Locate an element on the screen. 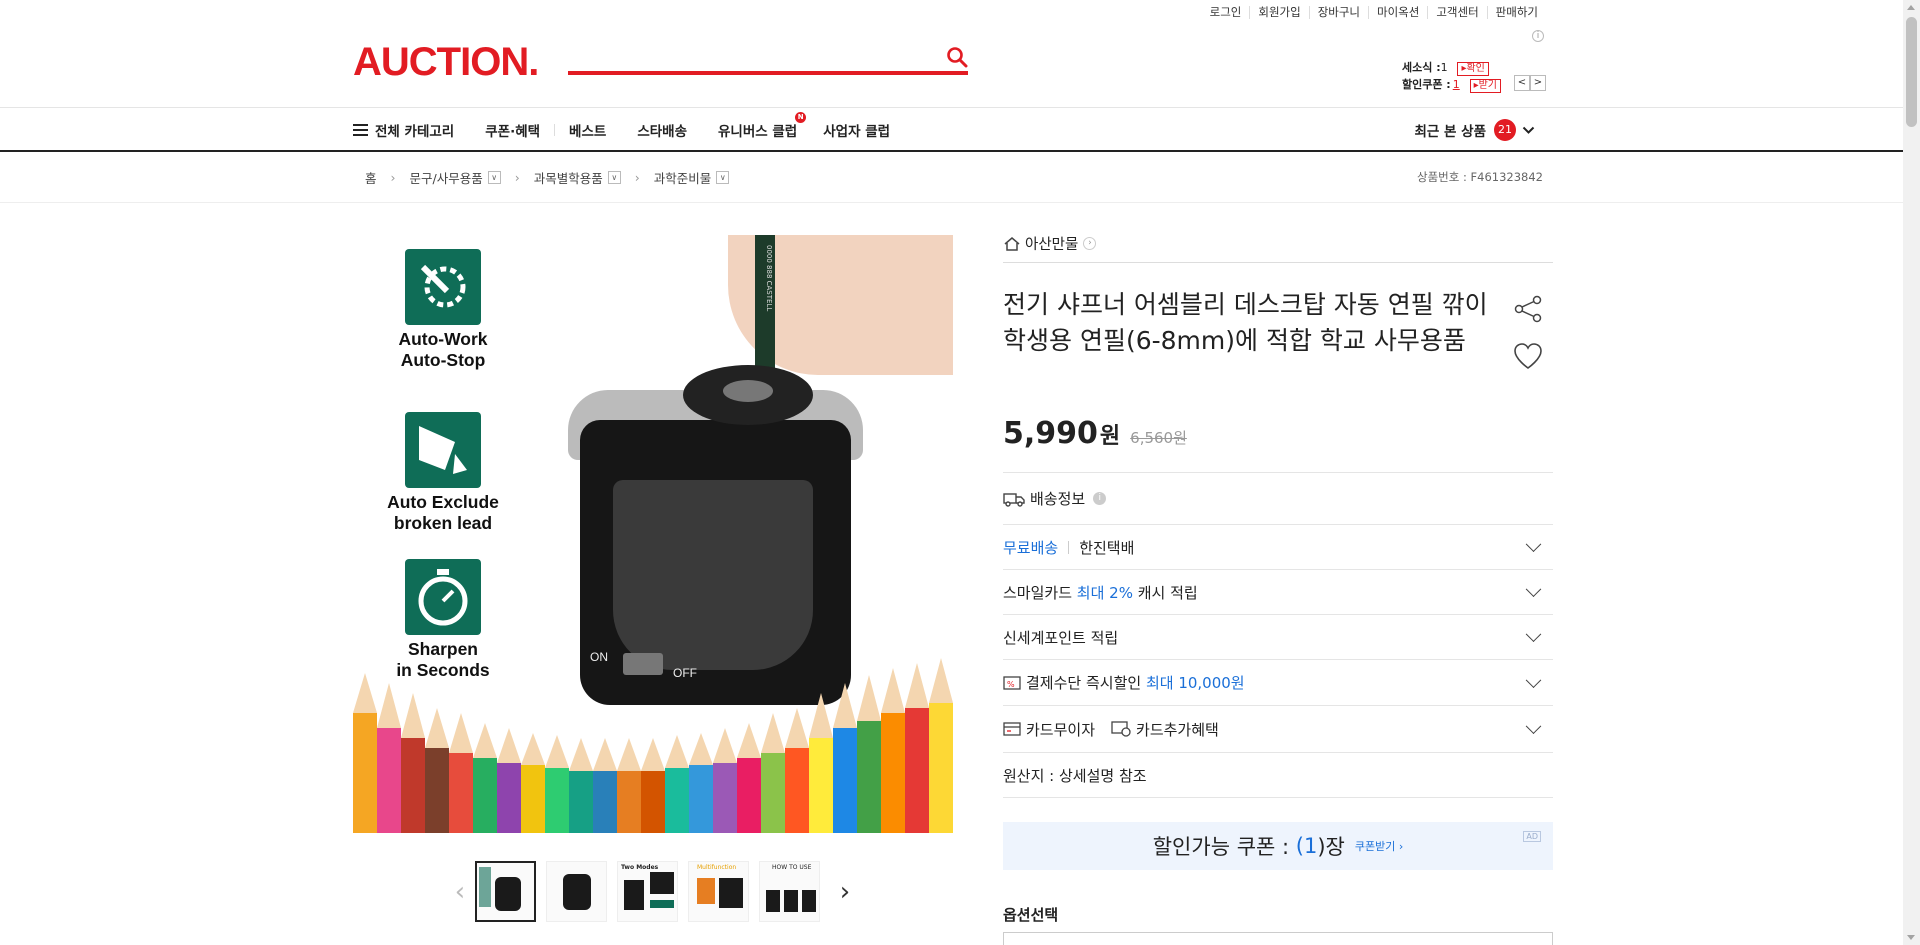 The image size is (1920, 945). option-select is located at coordinates (1278, 938).